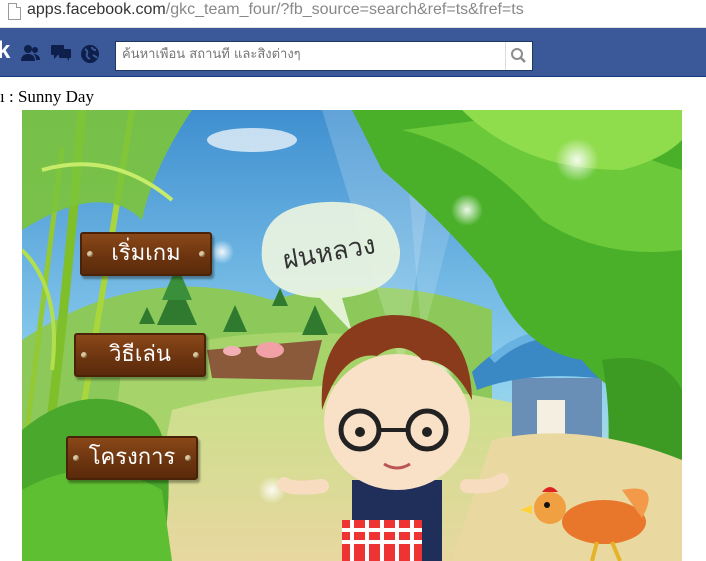 The width and height of the screenshot is (706, 561). I want to click on friends-icon, so click(31, 53).